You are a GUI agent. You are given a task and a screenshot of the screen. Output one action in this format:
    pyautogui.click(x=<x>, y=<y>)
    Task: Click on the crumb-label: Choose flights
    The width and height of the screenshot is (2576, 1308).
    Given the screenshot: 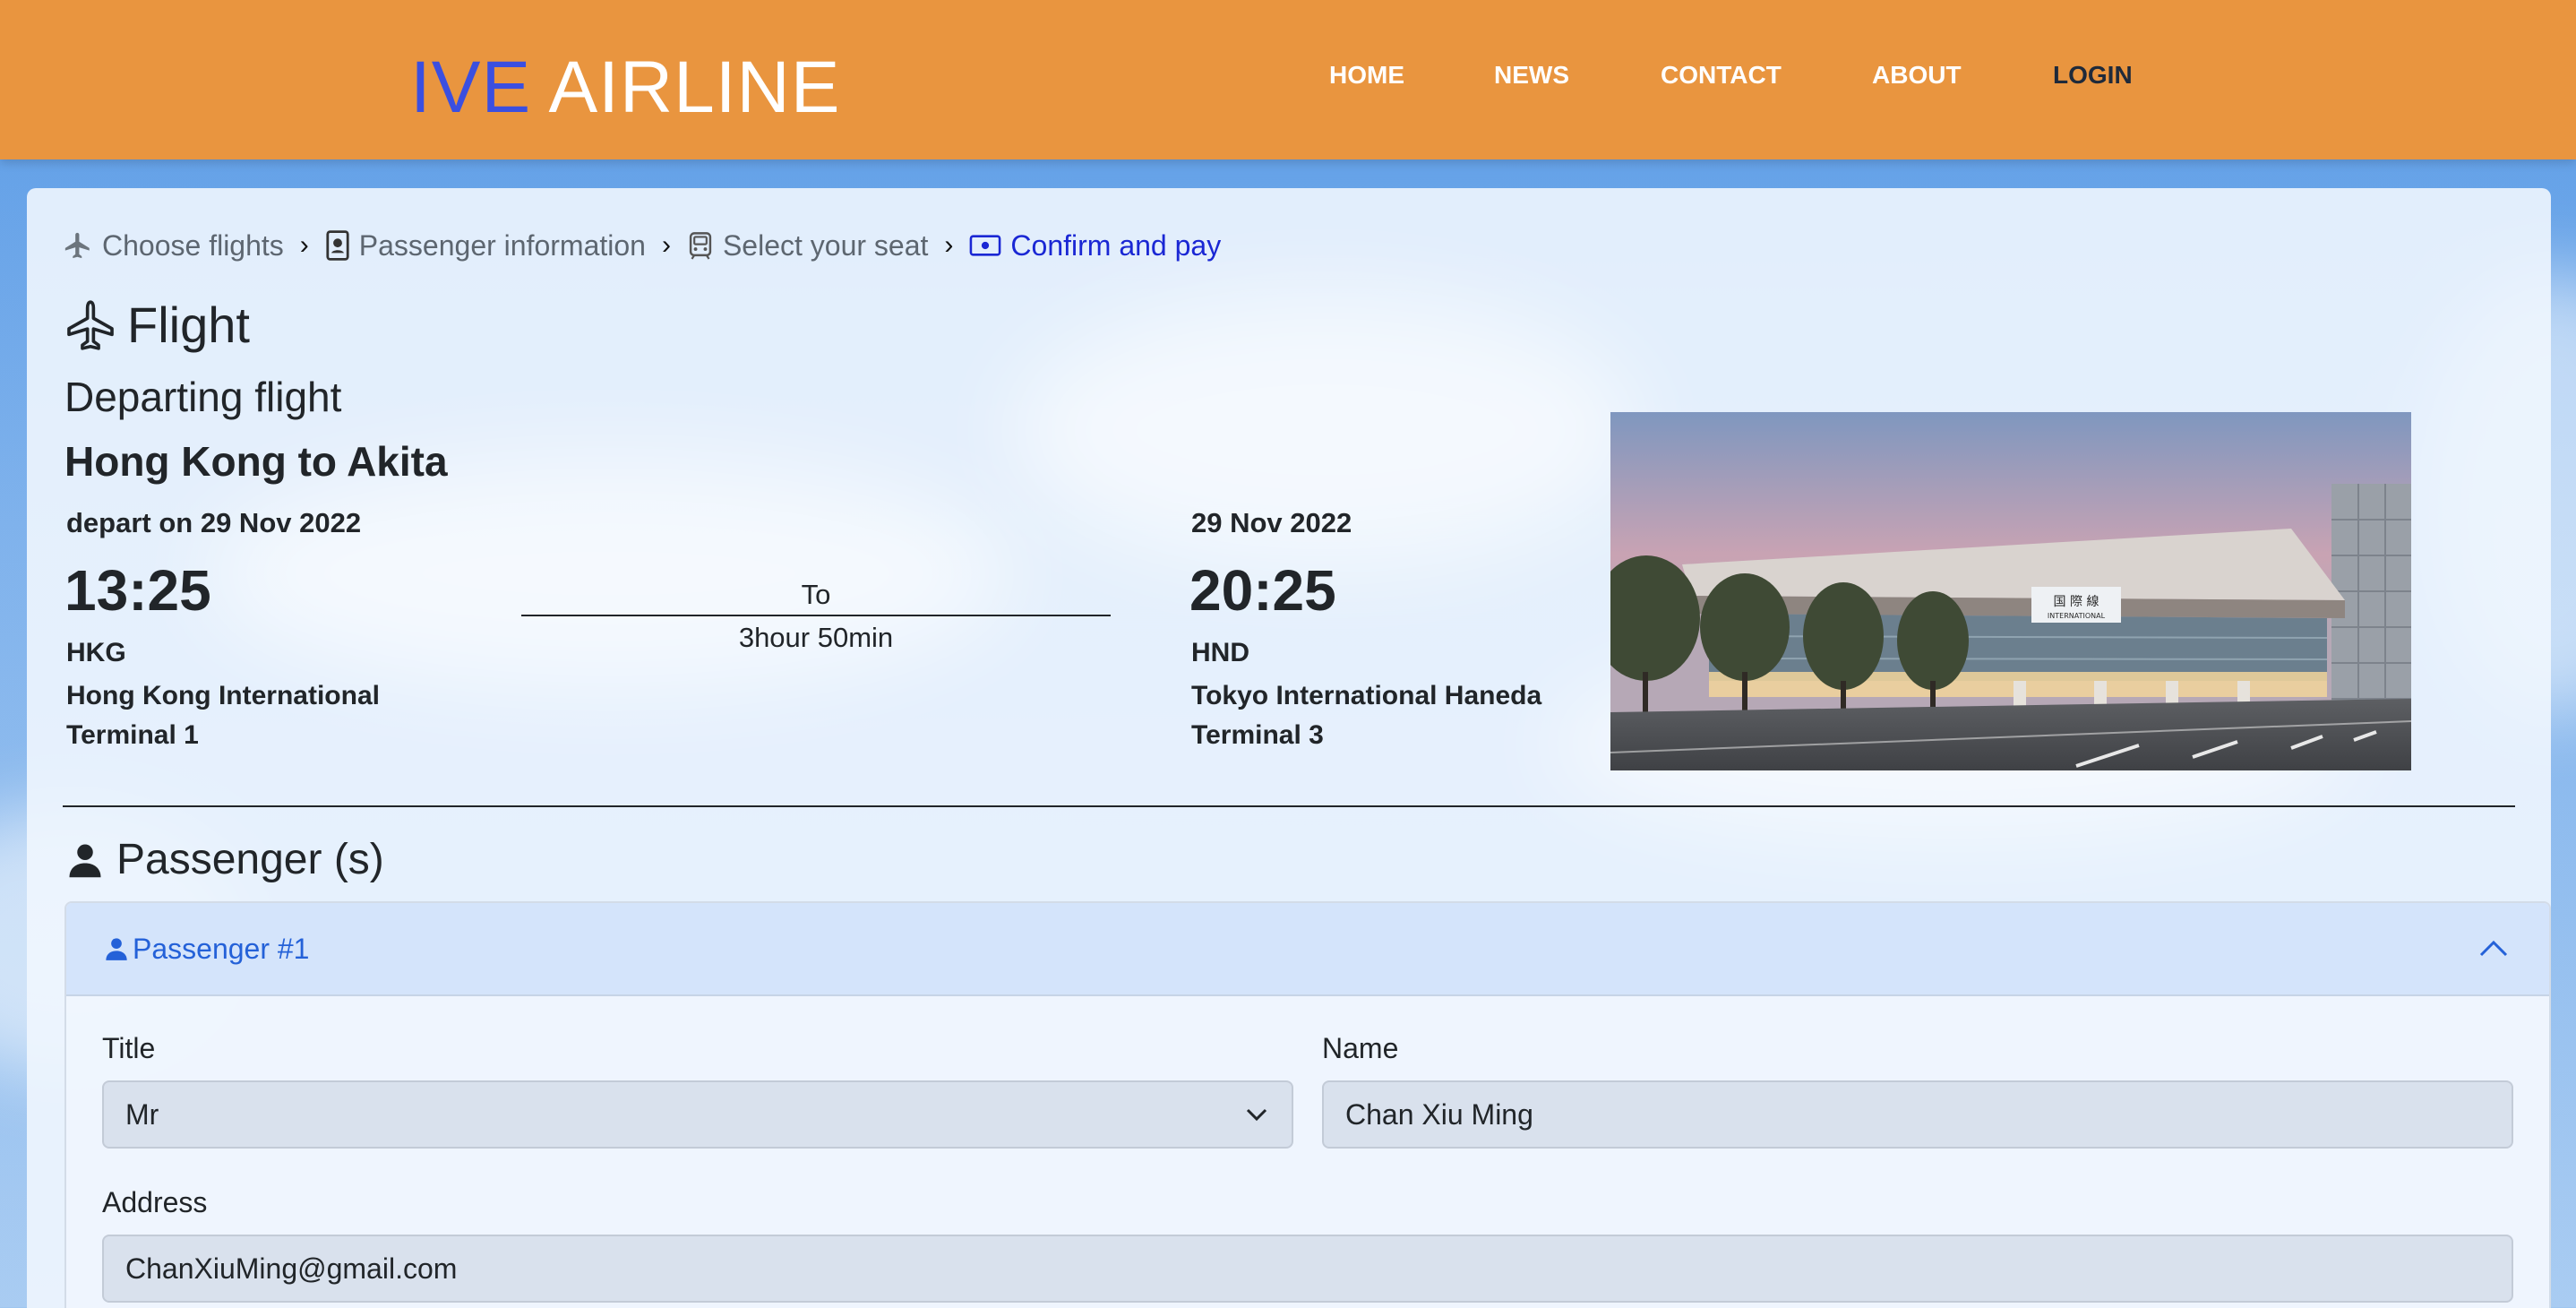 What is the action you would take?
    pyautogui.click(x=193, y=245)
    